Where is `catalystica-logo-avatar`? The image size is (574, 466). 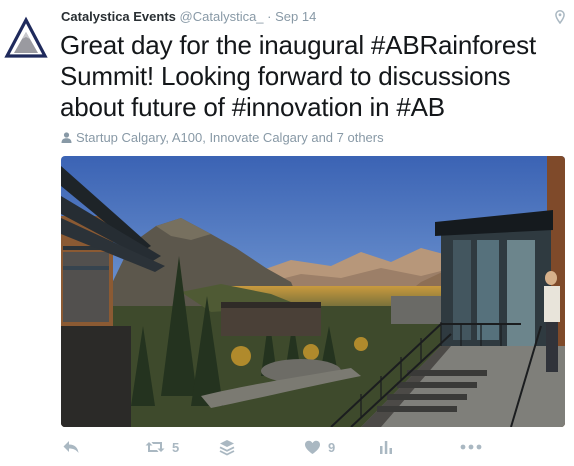 catalystica-logo-avatar is located at coordinates (26, 38).